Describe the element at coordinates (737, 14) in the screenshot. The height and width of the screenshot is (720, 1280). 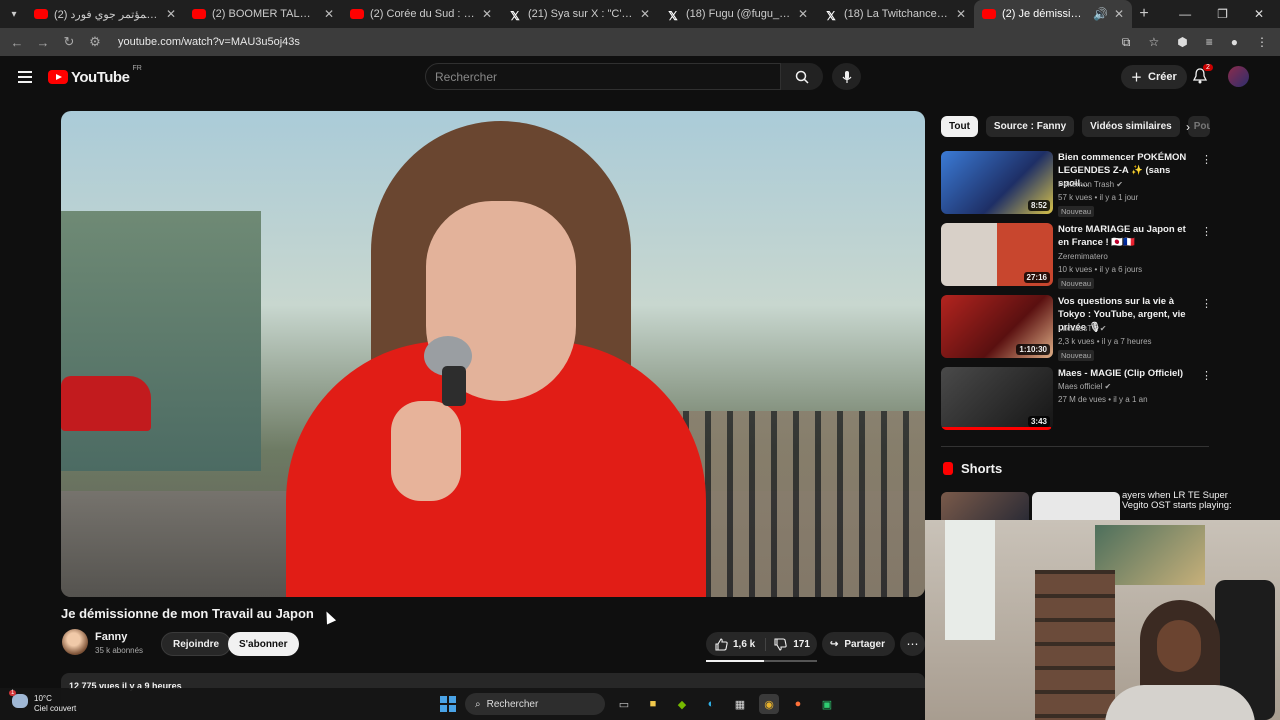
I see `tab-4: 𝕏 (18) Fugu (@fugu_fps) / X ✕` at that location.